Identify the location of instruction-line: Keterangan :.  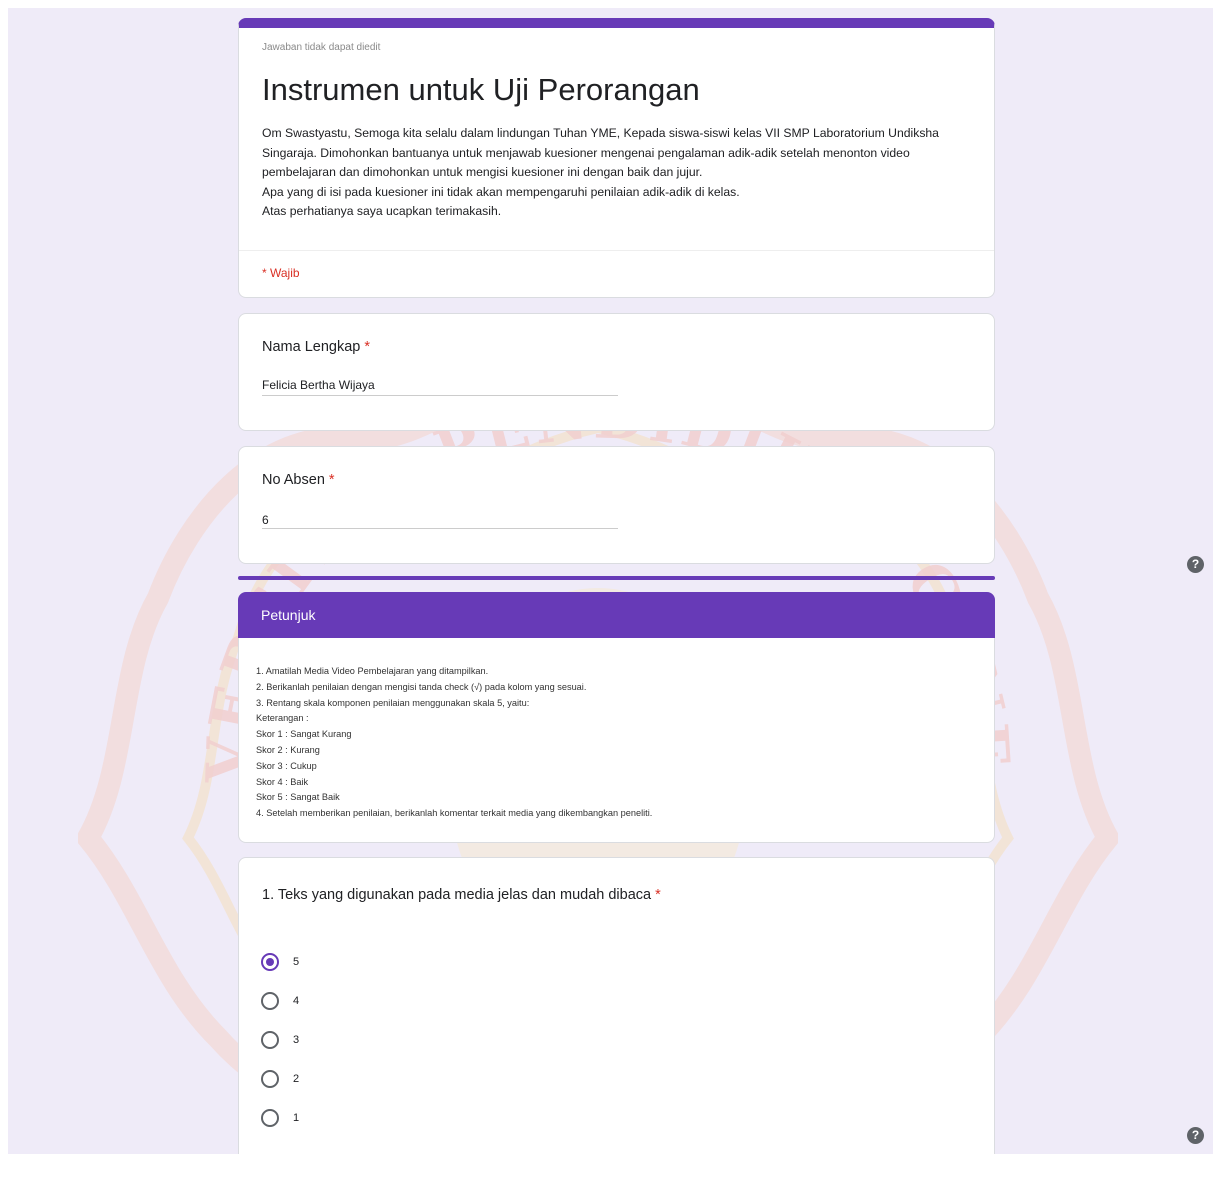
(282, 718).